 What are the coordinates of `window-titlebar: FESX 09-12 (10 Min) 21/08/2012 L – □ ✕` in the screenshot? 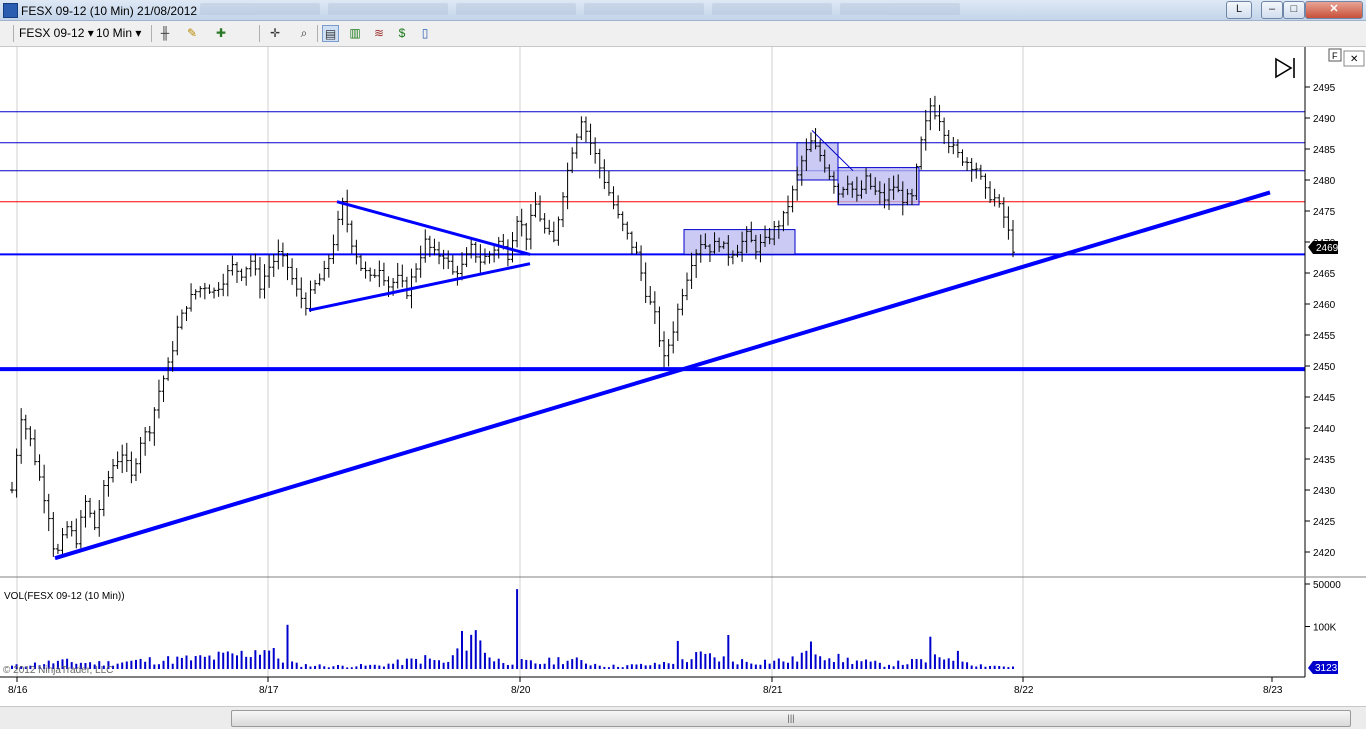 It's located at (683, 10).